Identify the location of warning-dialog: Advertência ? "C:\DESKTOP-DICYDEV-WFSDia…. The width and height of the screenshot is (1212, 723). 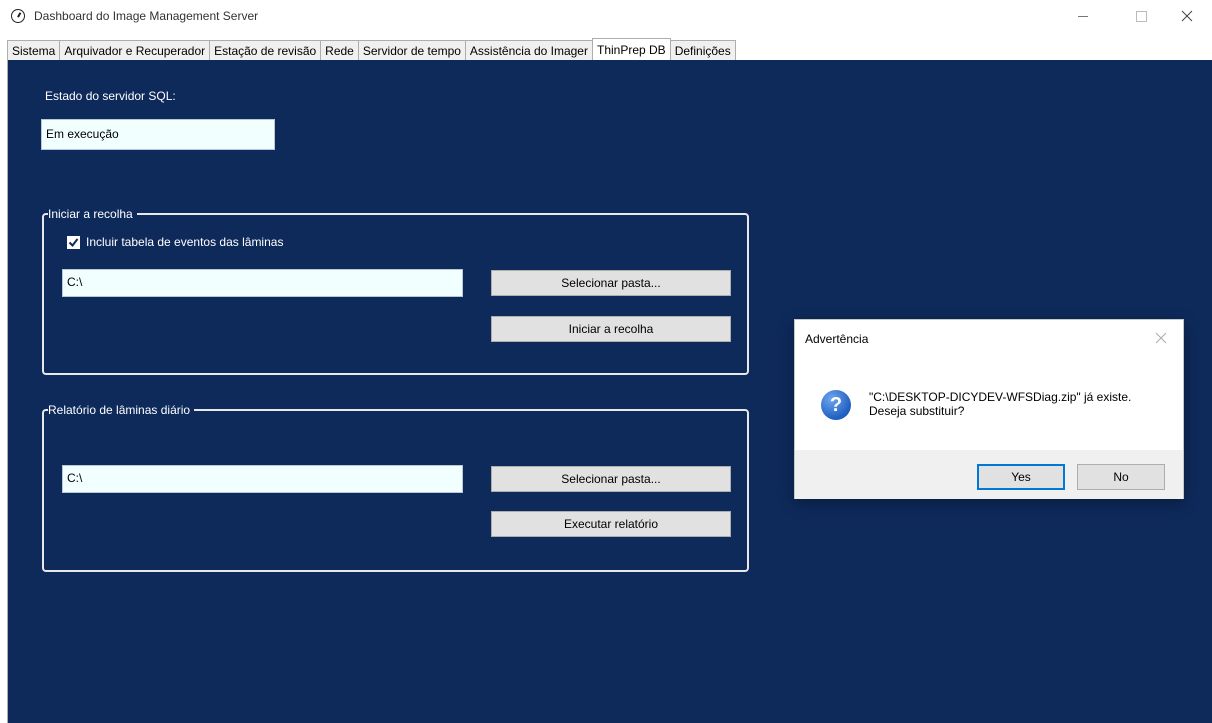
(989, 409).